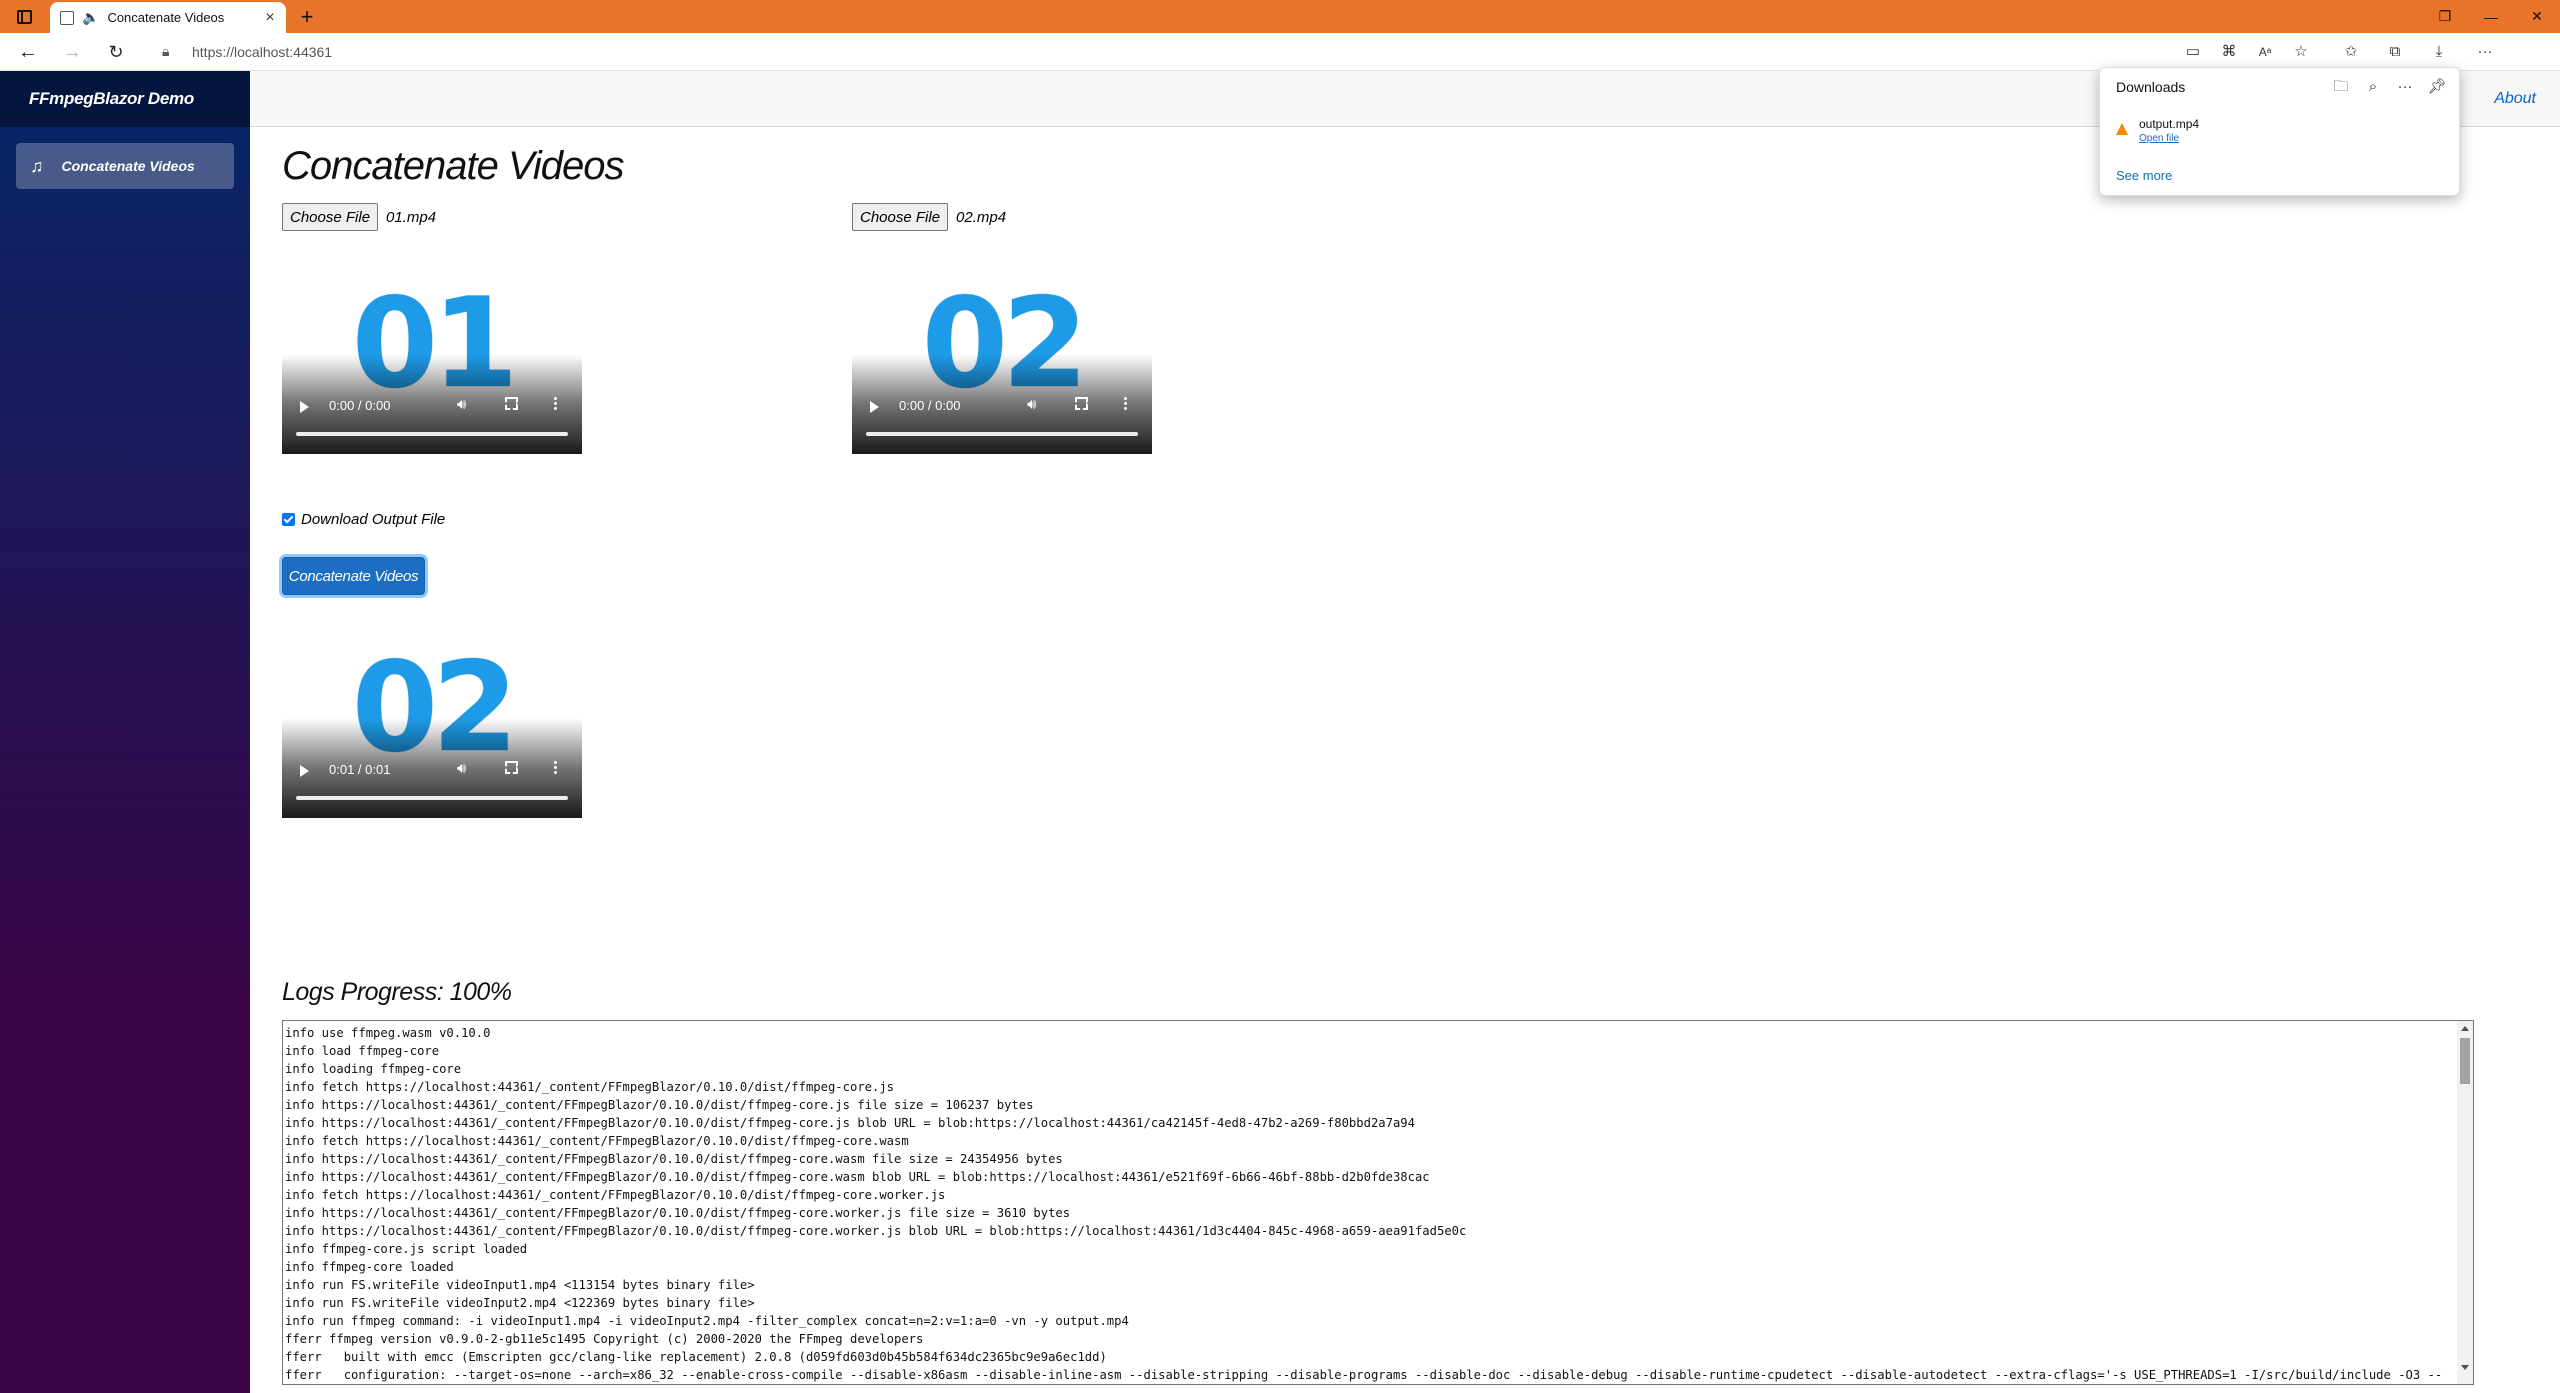 This screenshot has width=2560, height=1393. I want to click on refresh-icon: ↻, so click(116, 52).